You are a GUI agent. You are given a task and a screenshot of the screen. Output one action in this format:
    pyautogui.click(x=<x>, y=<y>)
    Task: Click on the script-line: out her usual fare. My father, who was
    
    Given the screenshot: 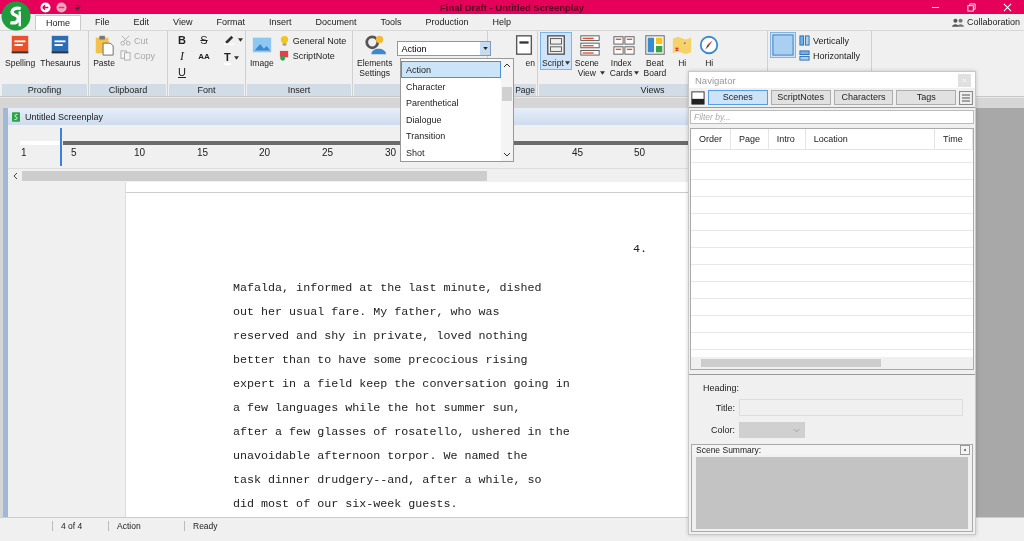 What is the action you would take?
    pyautogui.click(x=366, y=312)
    